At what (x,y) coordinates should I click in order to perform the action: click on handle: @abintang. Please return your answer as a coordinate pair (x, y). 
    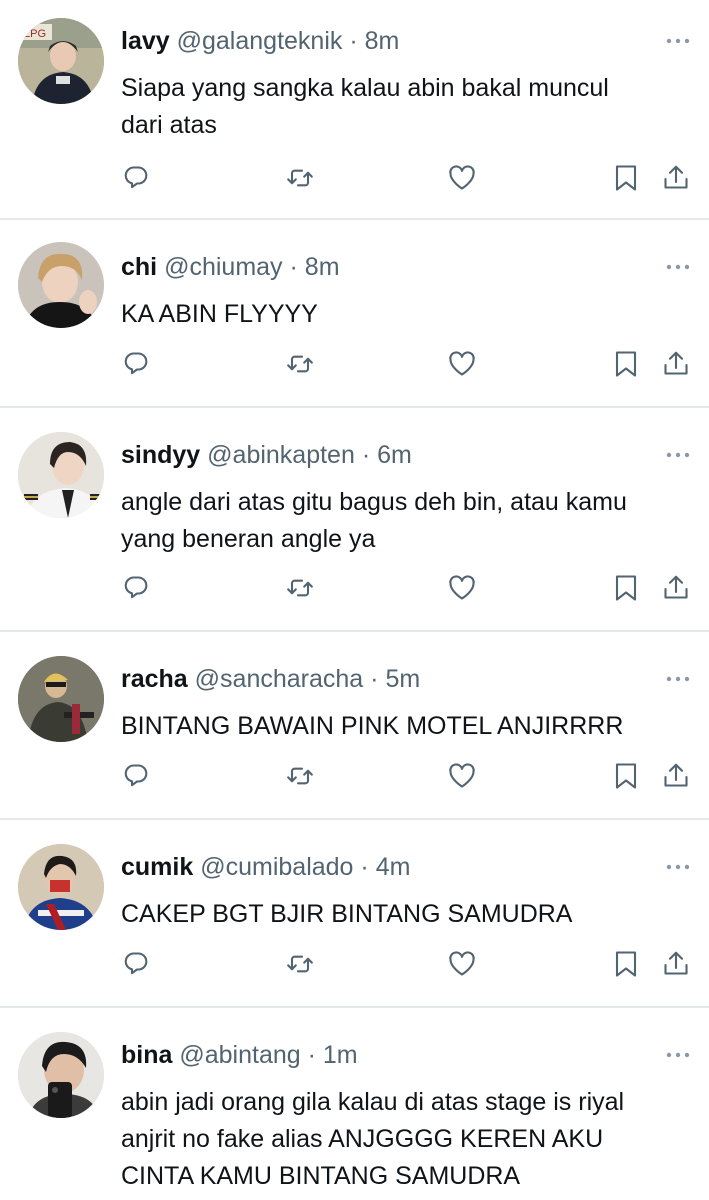
    Looking at the image, I should click on (239, 1055).